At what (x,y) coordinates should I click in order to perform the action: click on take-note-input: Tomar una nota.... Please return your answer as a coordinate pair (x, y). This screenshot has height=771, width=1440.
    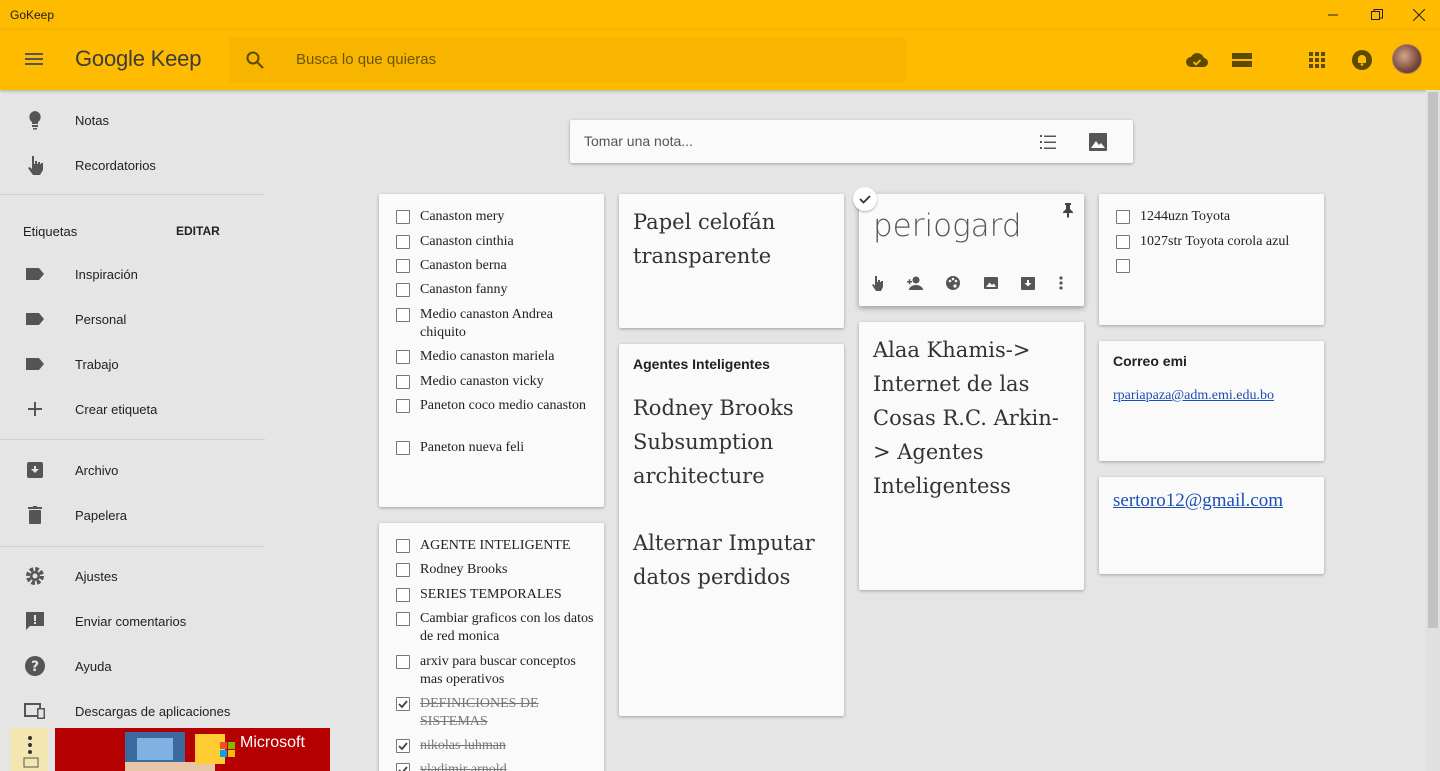
    Looking at the image, I should click on (638, 141).